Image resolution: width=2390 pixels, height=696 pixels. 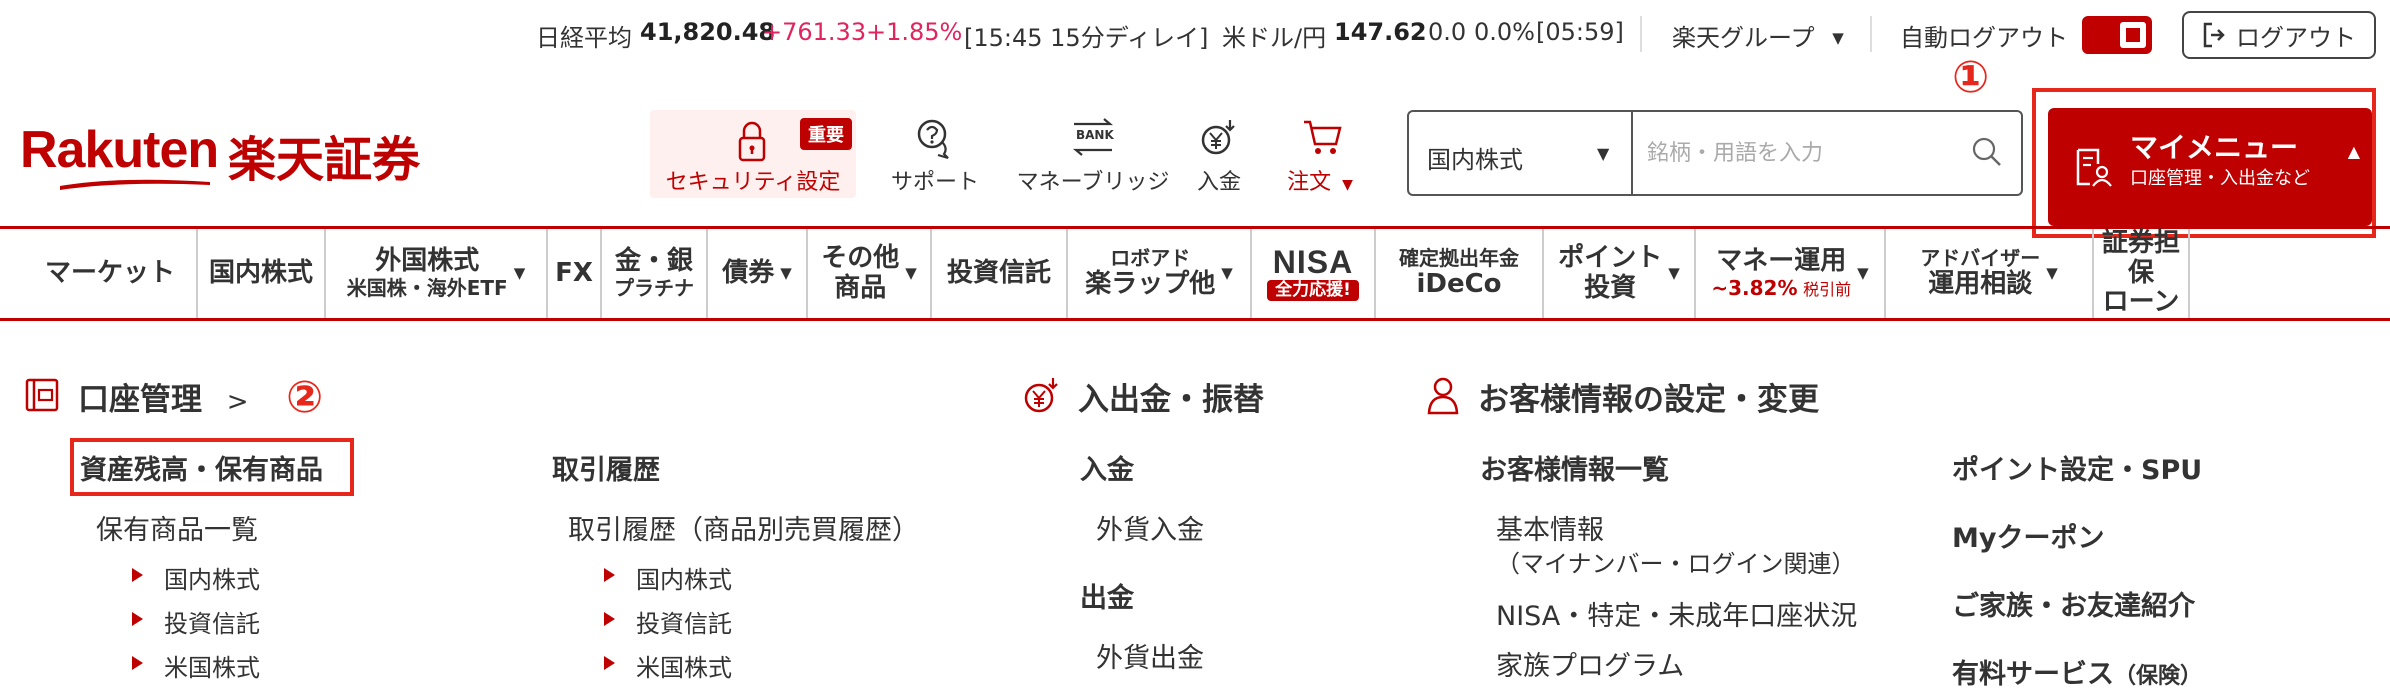 I want to click on gnav-securities-loan: 証券担保 ローン, so click(x=2141, y=273).